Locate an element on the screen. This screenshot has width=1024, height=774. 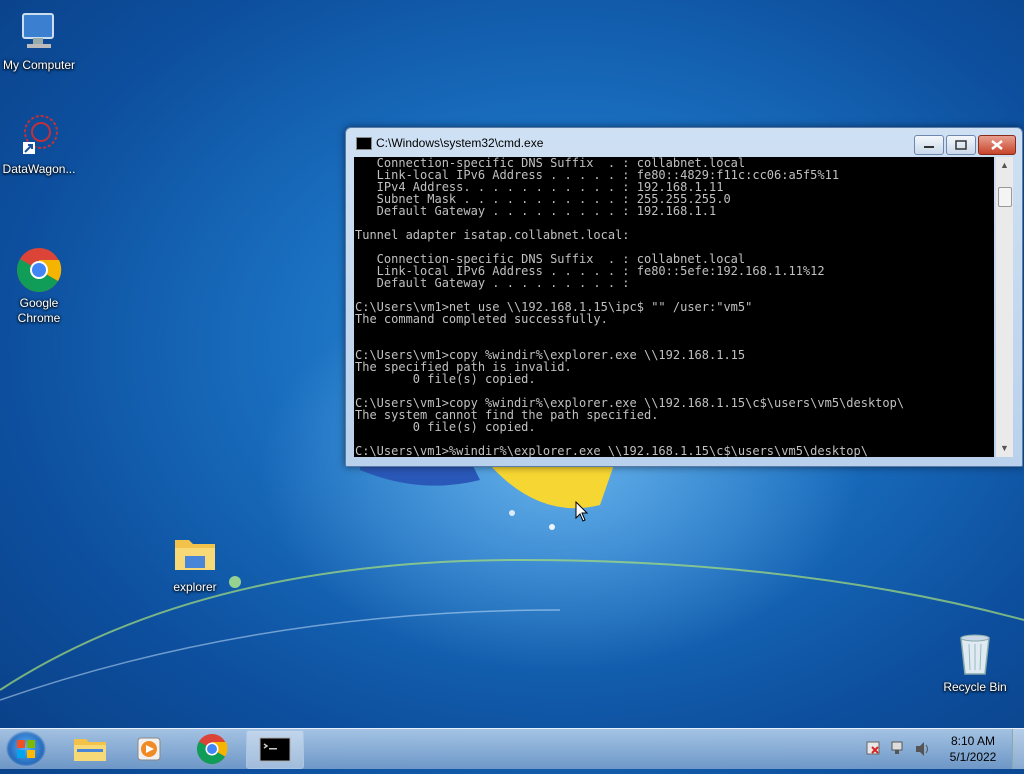
file-explorer-icon is located at coordinates (90, 750).